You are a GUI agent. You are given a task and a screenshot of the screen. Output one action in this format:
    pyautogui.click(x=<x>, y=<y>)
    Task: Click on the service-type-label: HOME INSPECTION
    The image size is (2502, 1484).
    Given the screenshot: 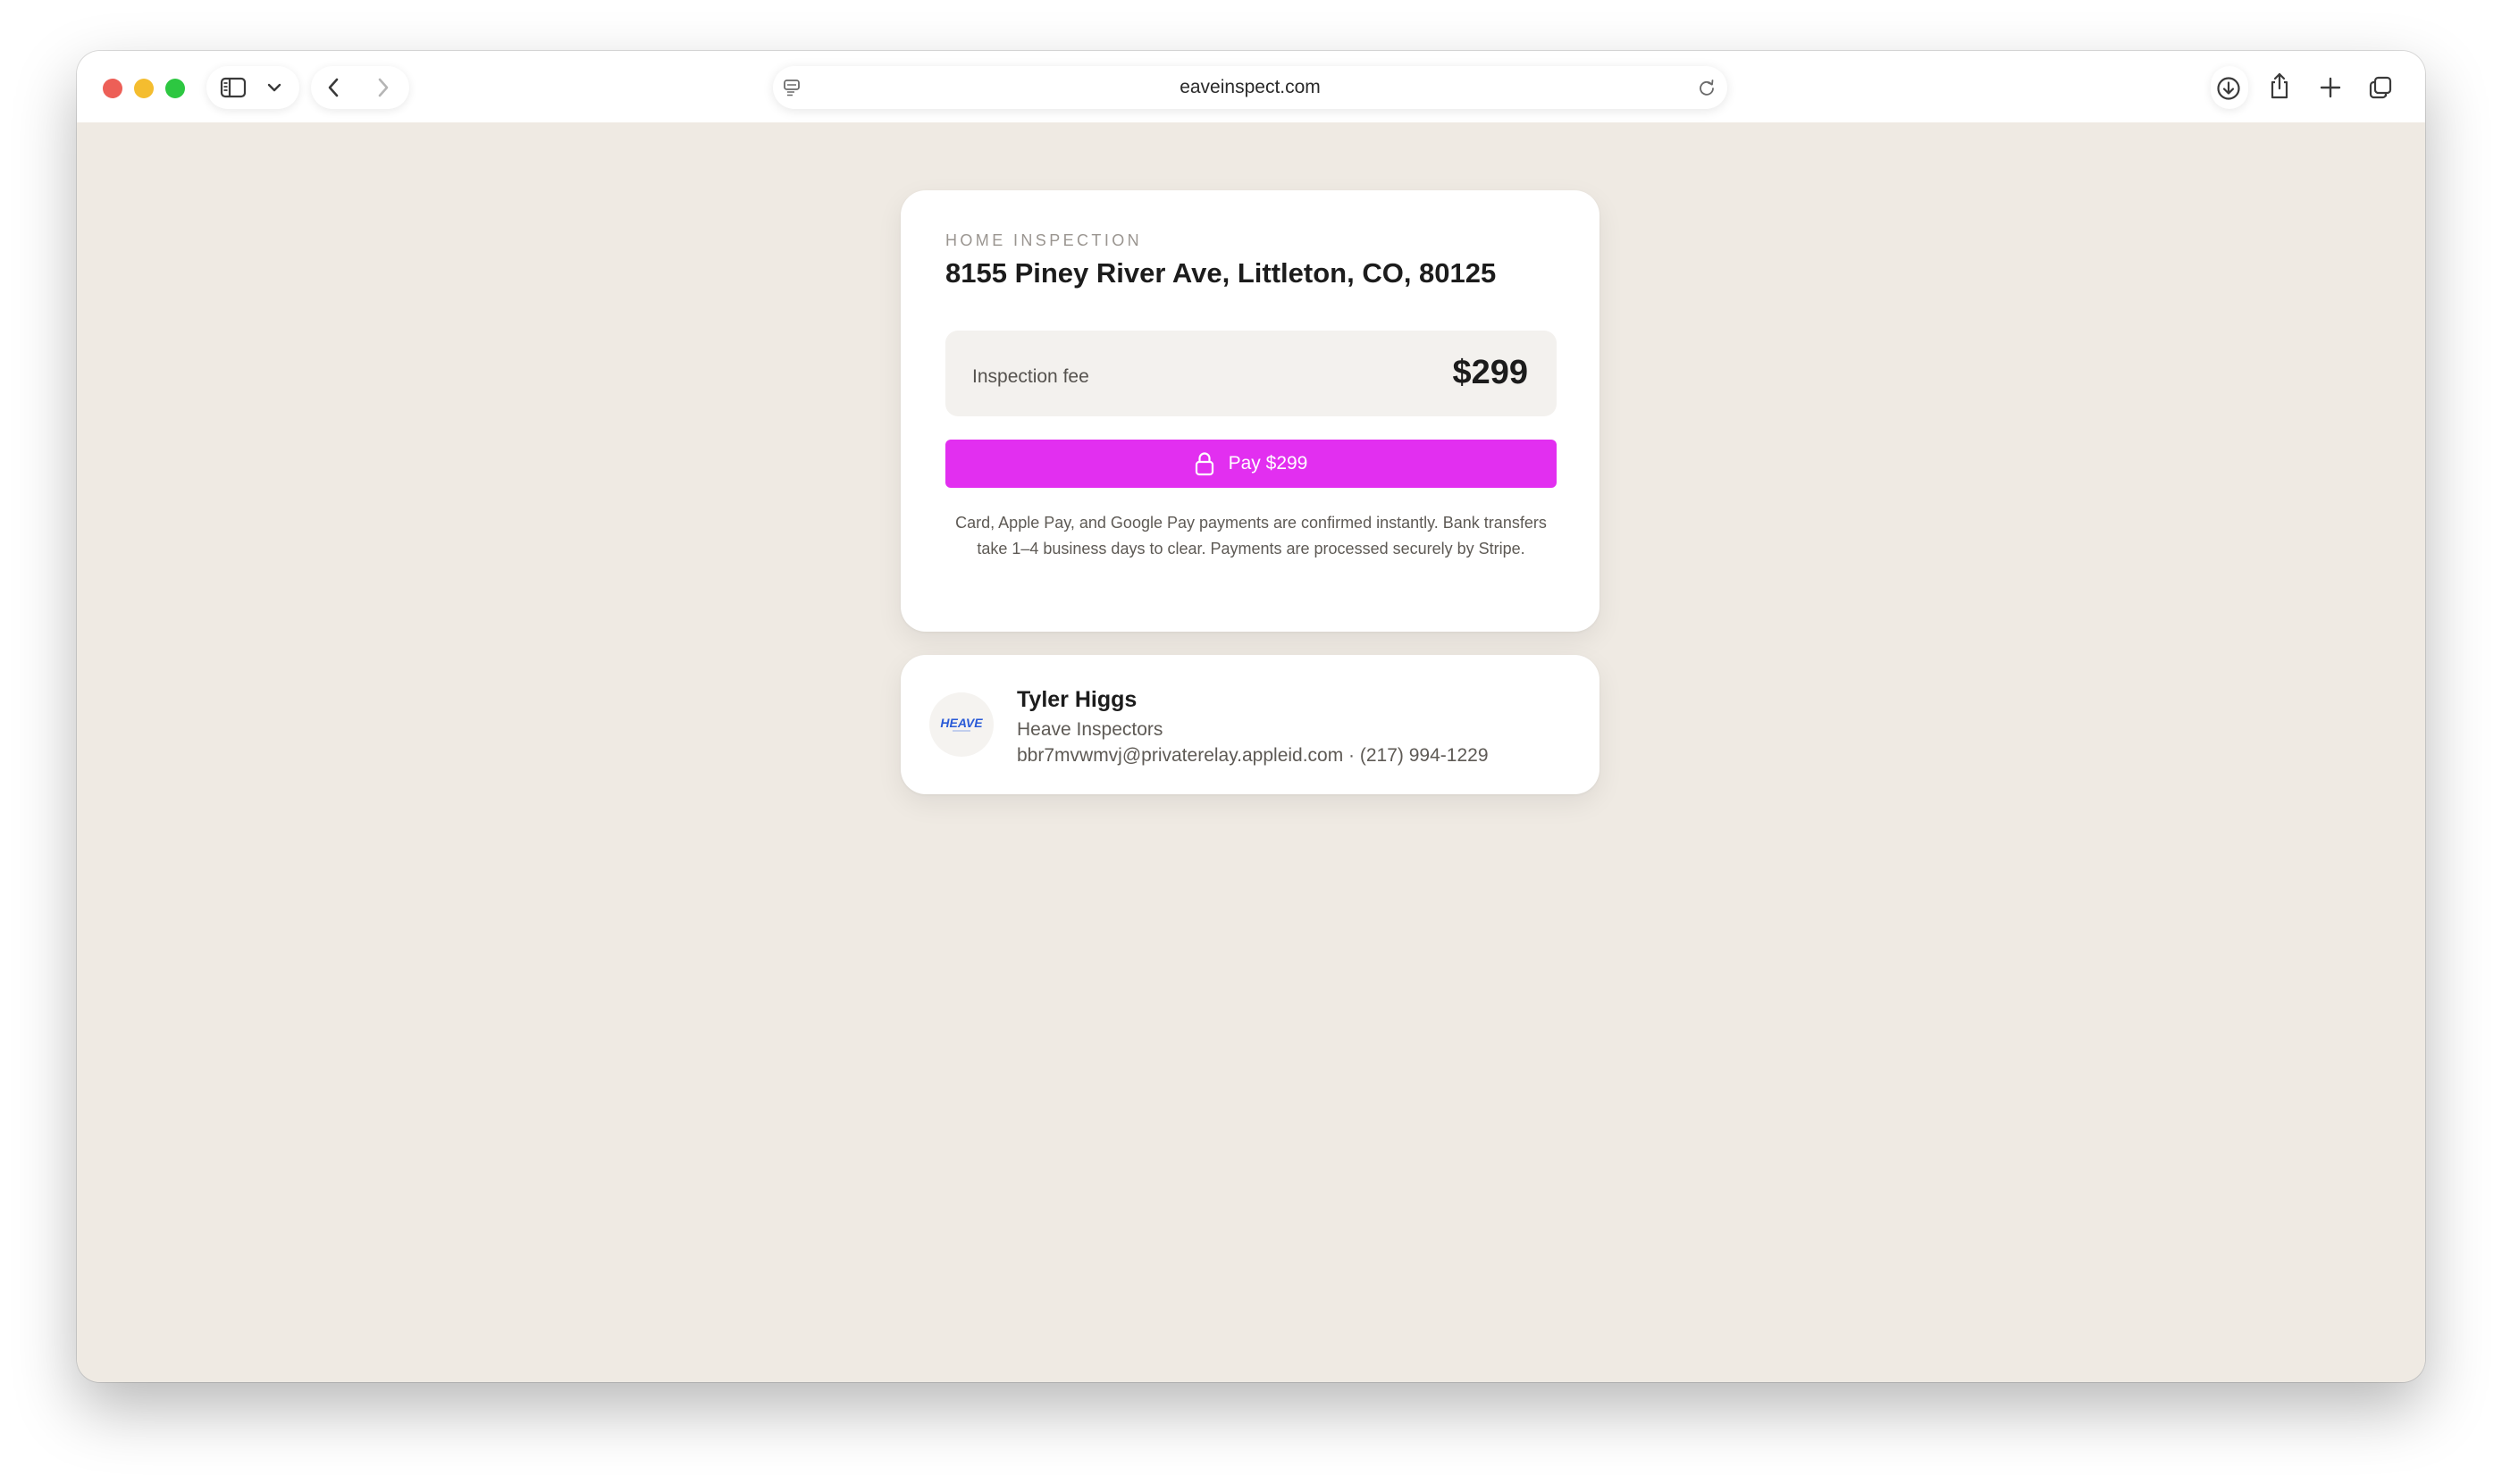 What is the action you would take?
    pyautogui.click(x=1044, y=240)
    